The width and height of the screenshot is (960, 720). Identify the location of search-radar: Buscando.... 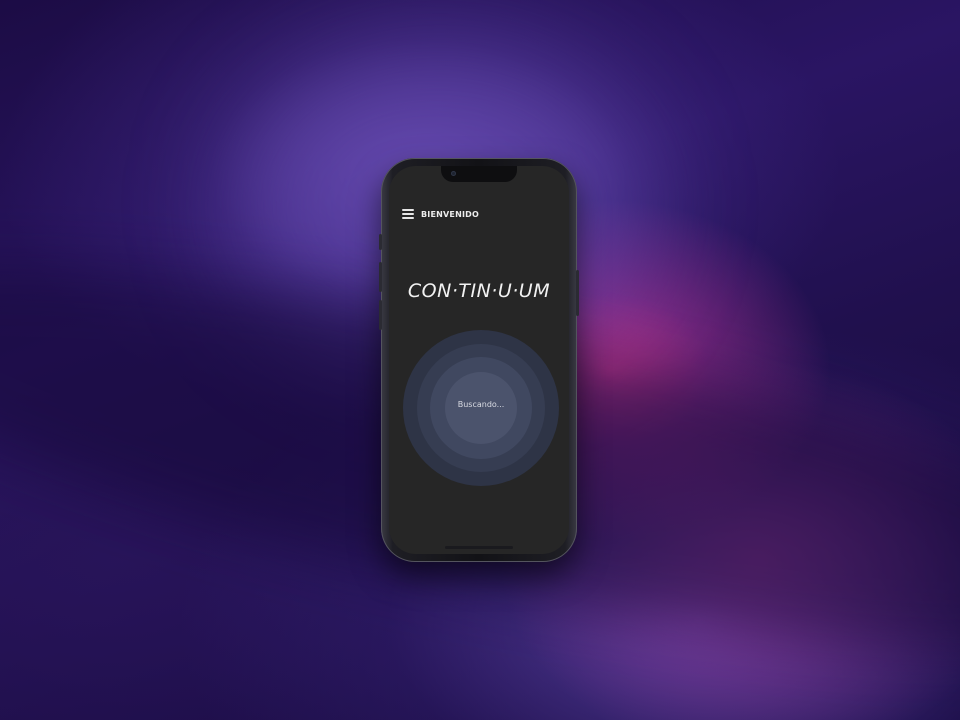
(481, 408).